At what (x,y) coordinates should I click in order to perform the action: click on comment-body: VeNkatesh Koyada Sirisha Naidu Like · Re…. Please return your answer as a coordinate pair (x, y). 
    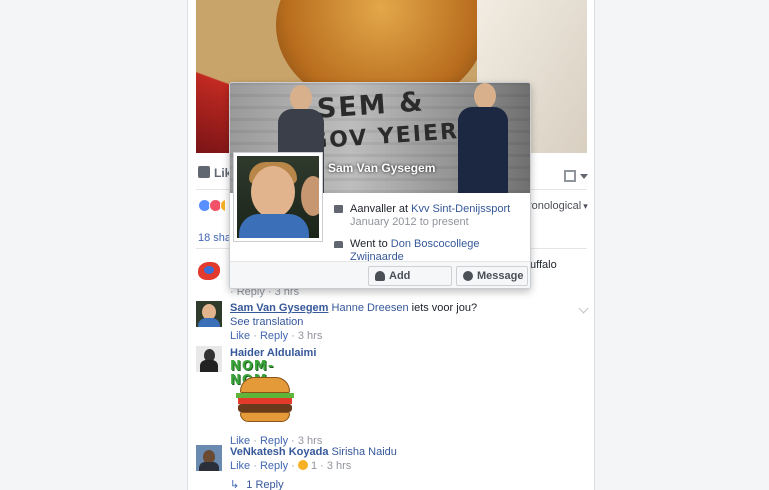
    Looking at the image, I should click on (313, 468).